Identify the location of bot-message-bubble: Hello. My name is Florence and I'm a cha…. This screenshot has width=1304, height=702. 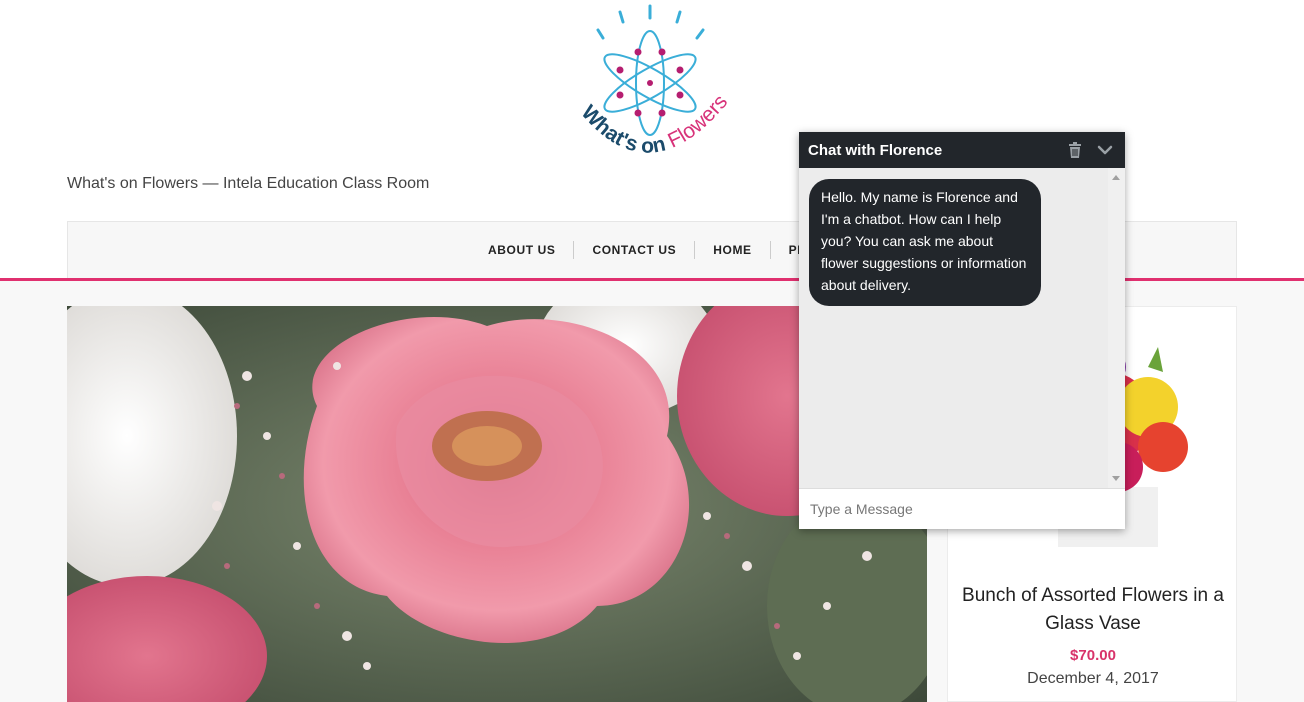
(925, 242).